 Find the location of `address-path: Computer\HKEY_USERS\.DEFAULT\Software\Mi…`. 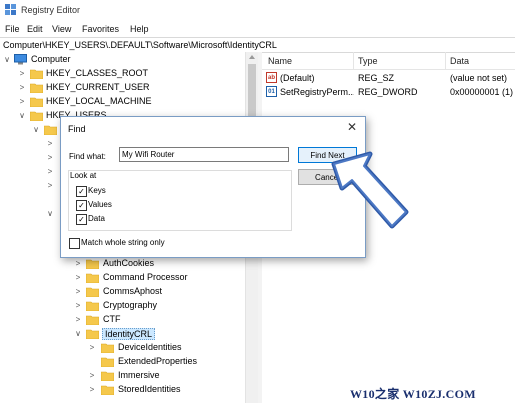

address-path: Computer\HKEY_USERS\.DEFAULT\Software\Mi… is located at coordinates (140, 45).